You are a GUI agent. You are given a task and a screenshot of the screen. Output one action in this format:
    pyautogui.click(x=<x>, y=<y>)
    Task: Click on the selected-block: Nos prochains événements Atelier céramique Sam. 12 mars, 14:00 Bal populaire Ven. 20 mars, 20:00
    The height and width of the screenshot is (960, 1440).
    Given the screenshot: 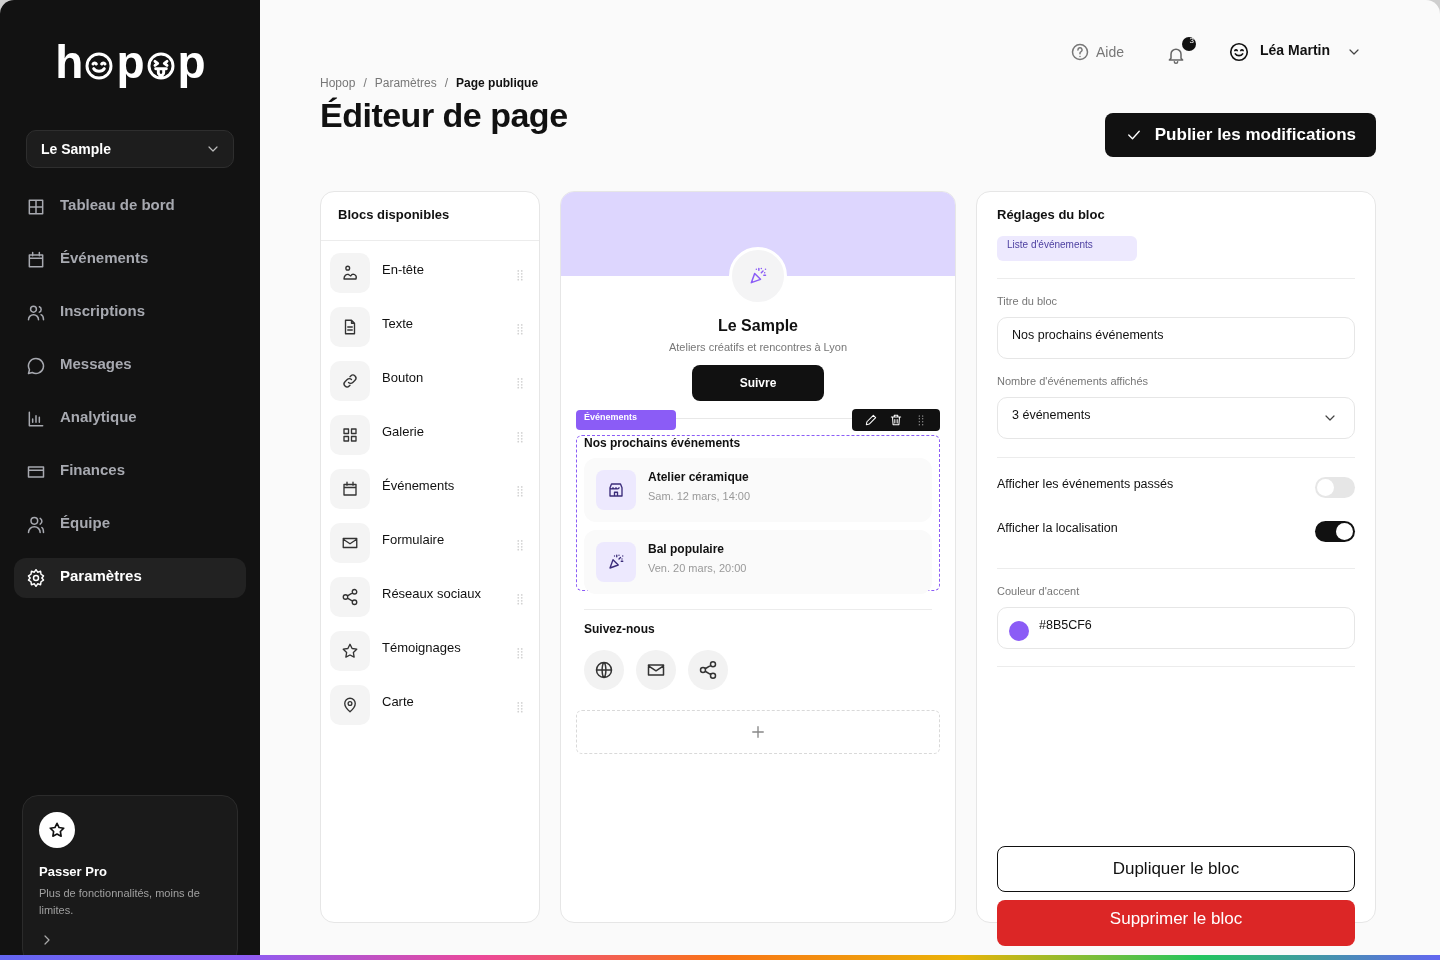 What is the action you would take?
    pyautogui.click(x=758, y=513)
    